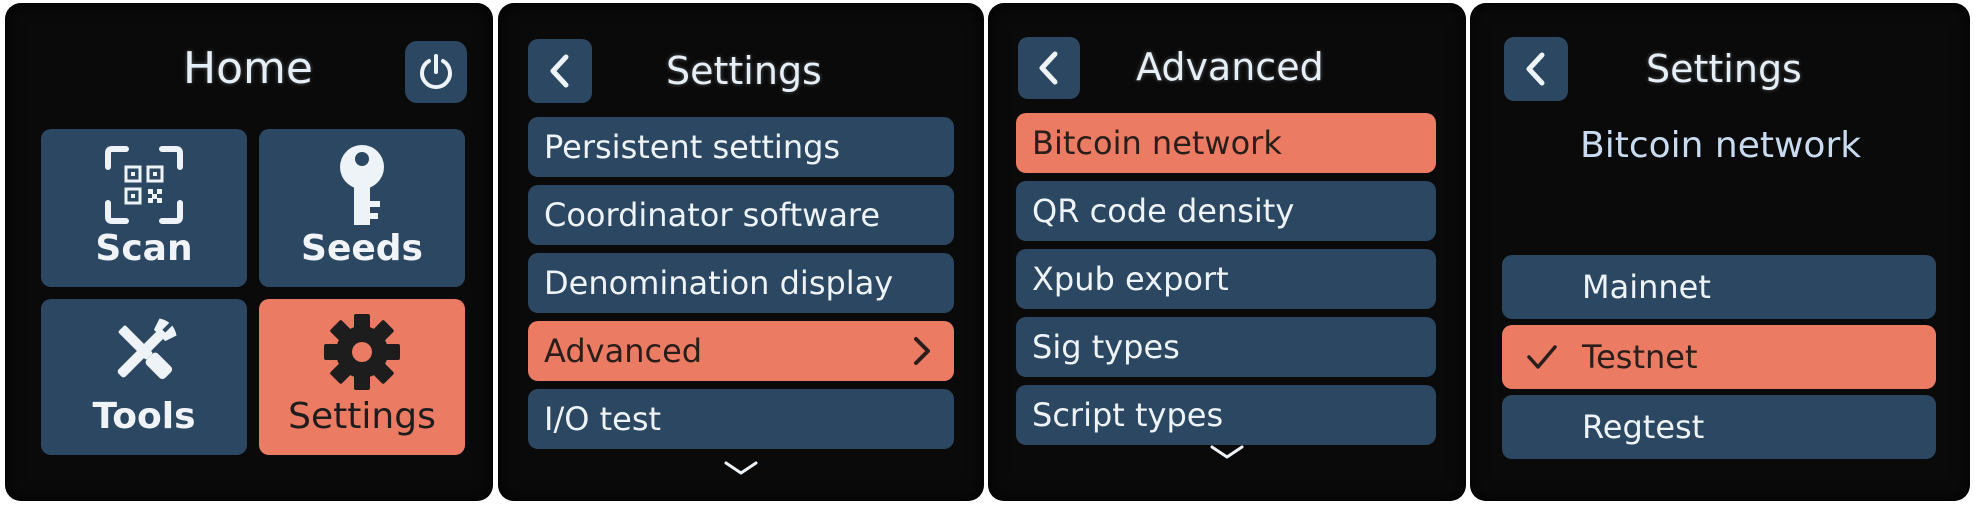 This screenshot has height=512, width=1976. Describe the element at coordinates (362, 416) in the screenshot. I see `settings-label: Settings` at that location.